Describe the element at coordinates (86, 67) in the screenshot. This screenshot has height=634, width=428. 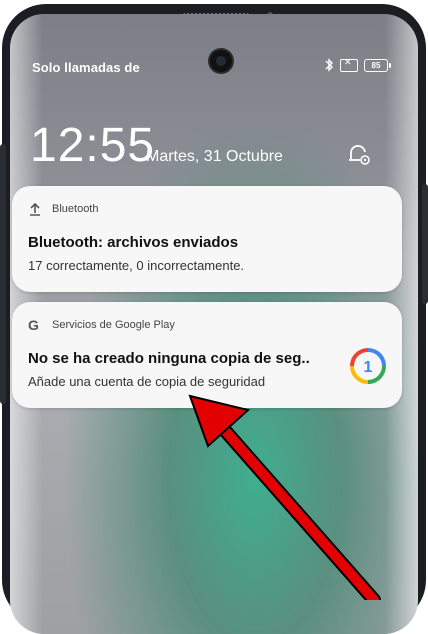
I see `status-carrier-text: Solo llamadas de` at that location.